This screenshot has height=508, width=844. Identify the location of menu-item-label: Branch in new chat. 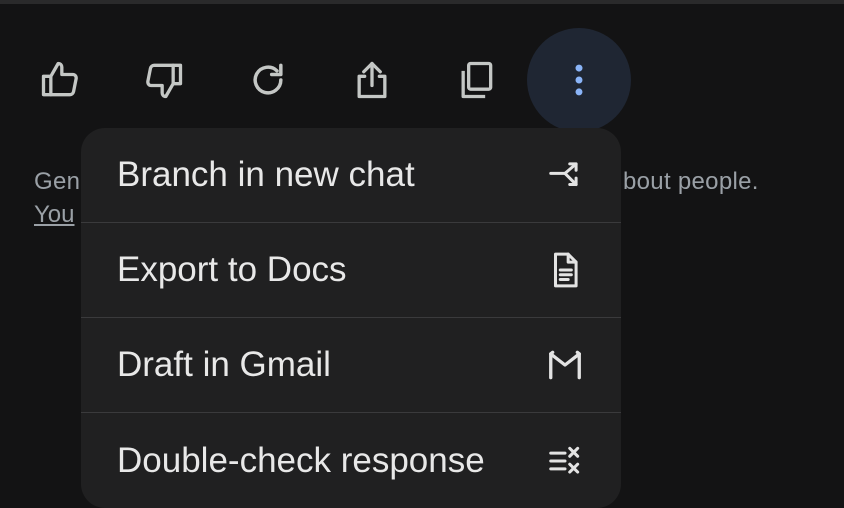
(266, 174).